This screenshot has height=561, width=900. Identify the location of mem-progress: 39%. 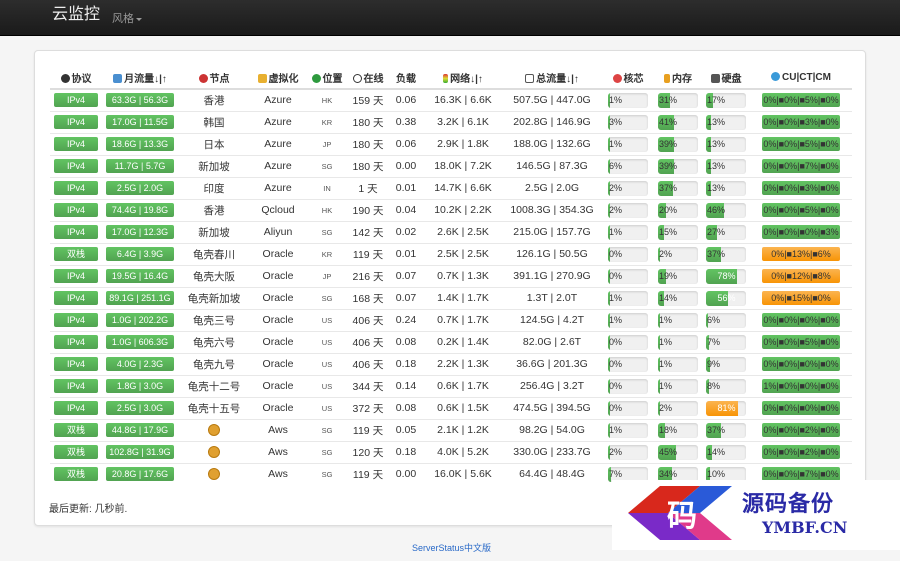
(678, 166).